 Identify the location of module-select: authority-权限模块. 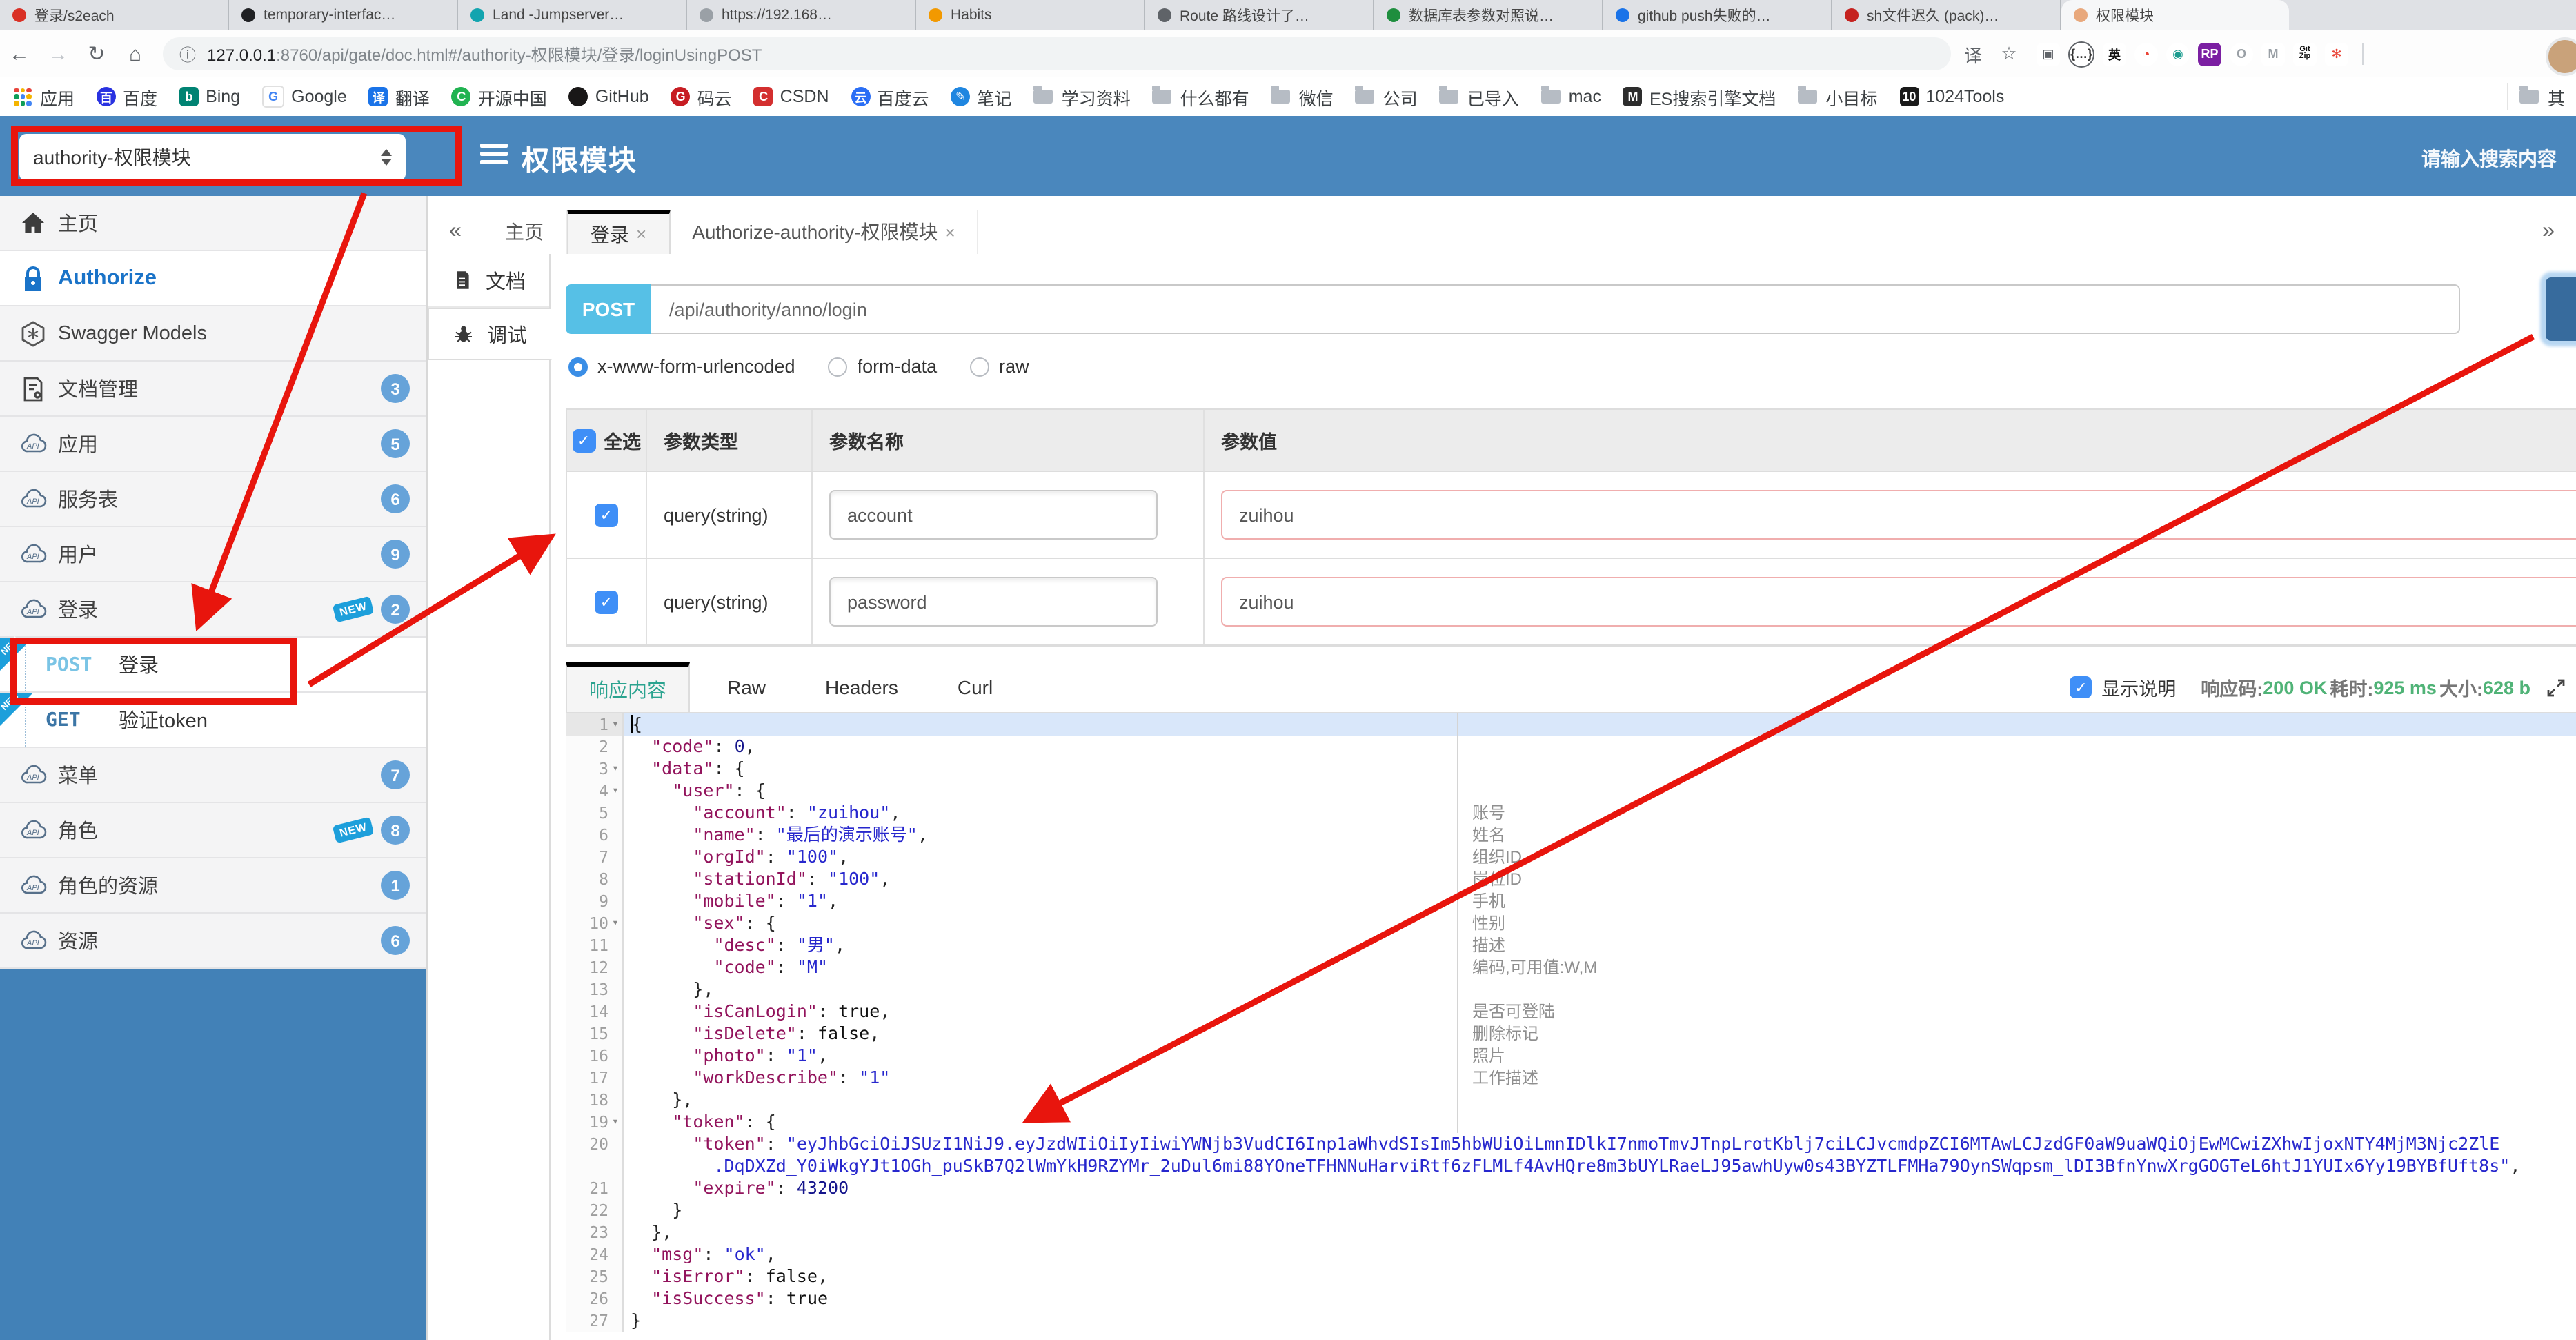
(212, 157).